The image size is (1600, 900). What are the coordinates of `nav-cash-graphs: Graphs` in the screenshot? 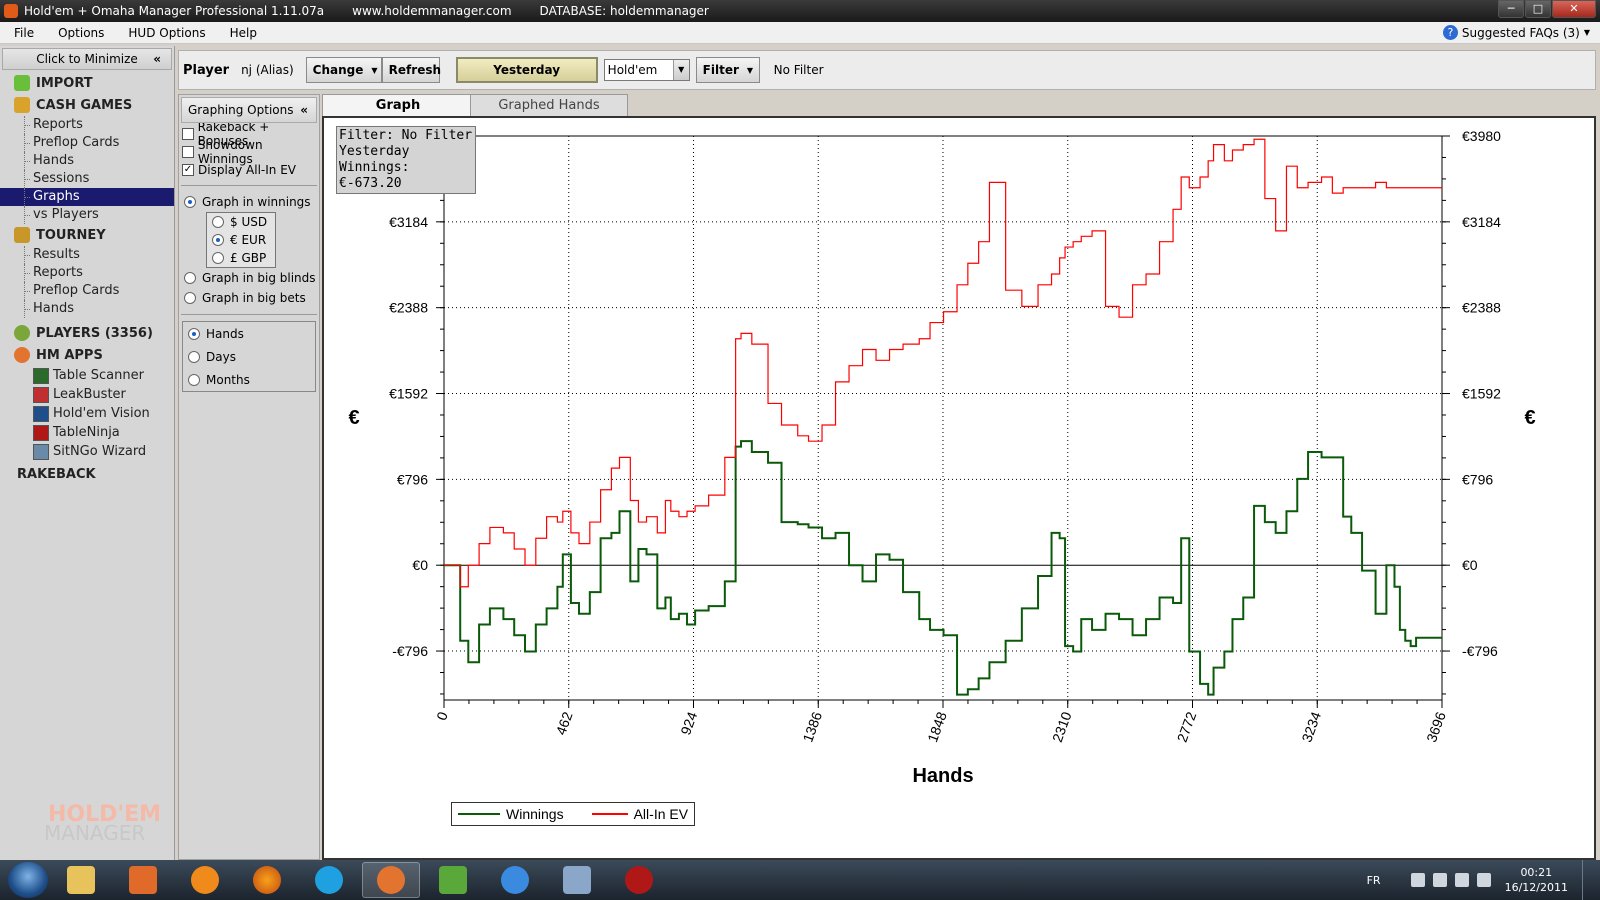 It's located at (87, 197).